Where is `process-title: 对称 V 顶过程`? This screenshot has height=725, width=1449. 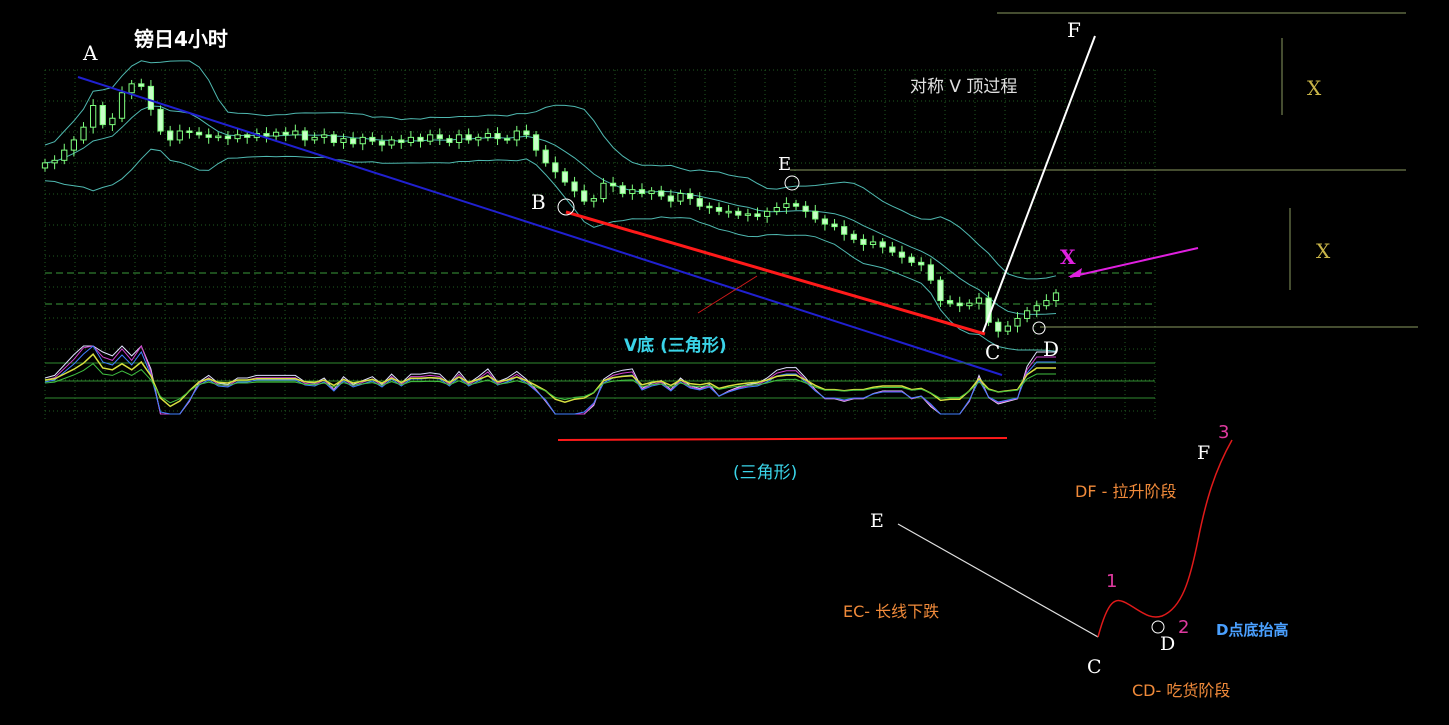
process-title: 对称 V 顶过程 is located at coordinates (963, 87).